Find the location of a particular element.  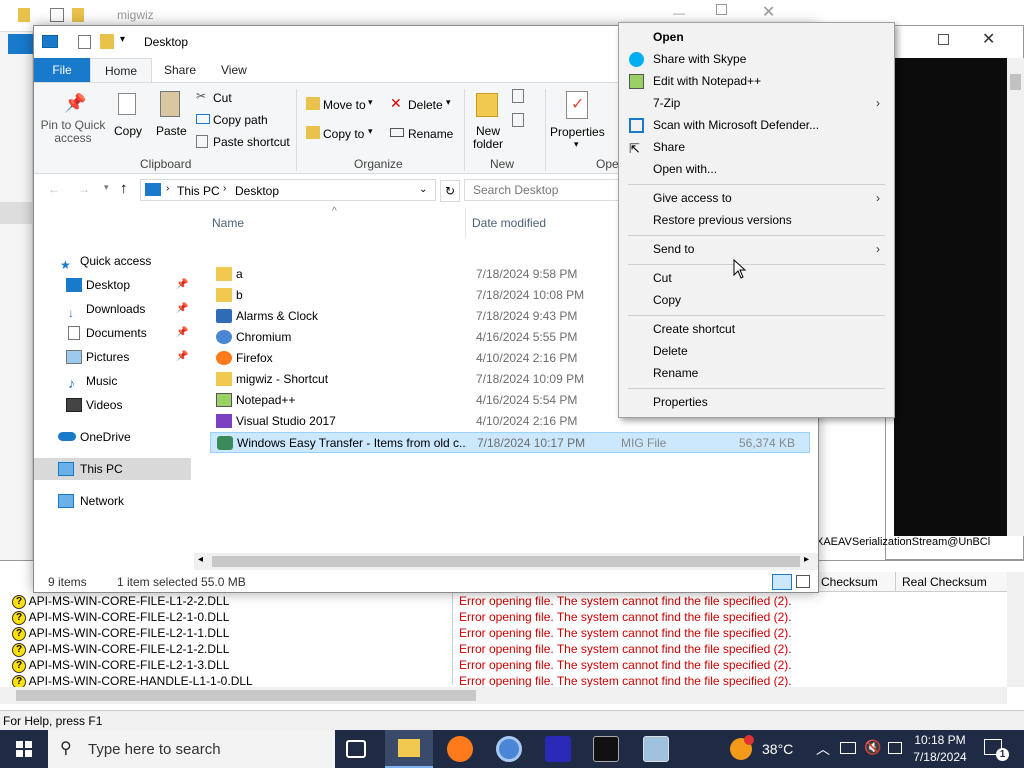

nav-network: Network is located at coordinates (124, 501).